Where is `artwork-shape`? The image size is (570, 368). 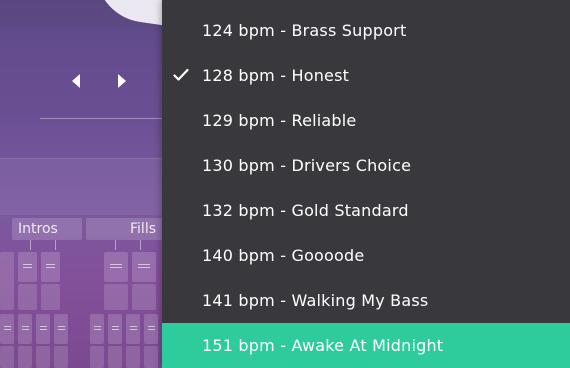
artwork-shape is located at coordinates (125, 14).